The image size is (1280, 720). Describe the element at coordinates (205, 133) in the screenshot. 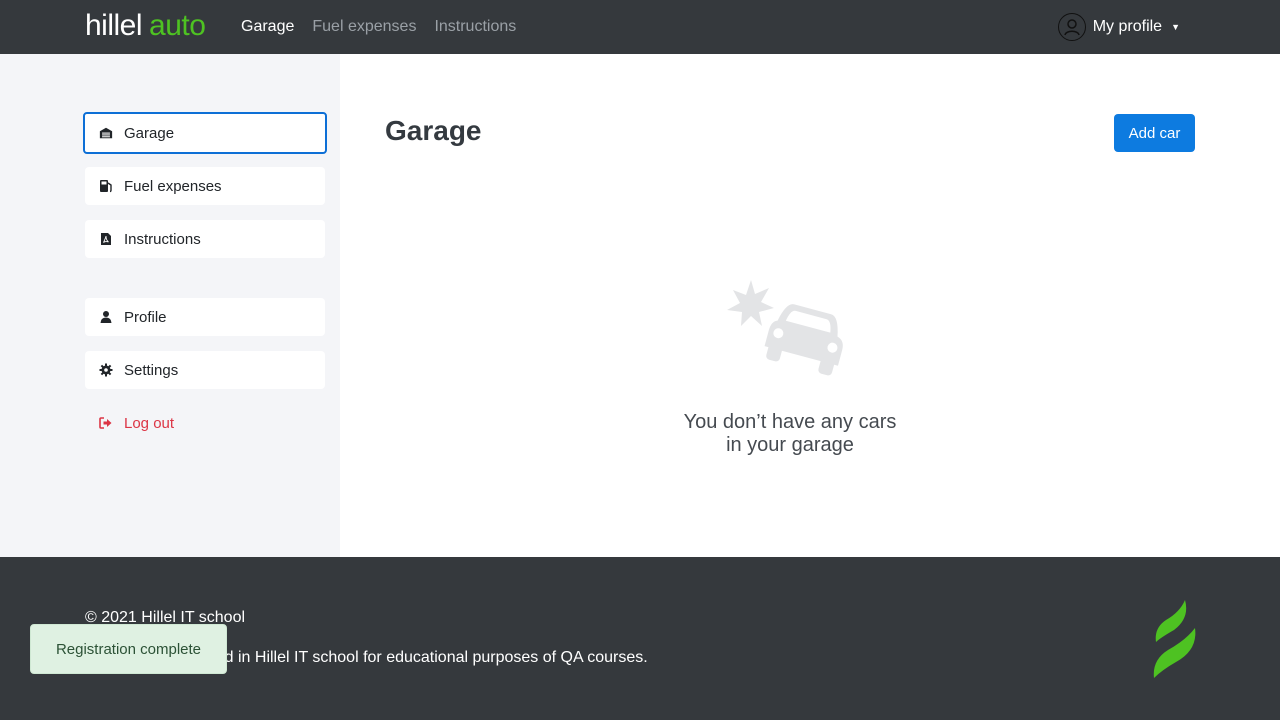

I see `sidebar-item-garage: Garage` at that location.